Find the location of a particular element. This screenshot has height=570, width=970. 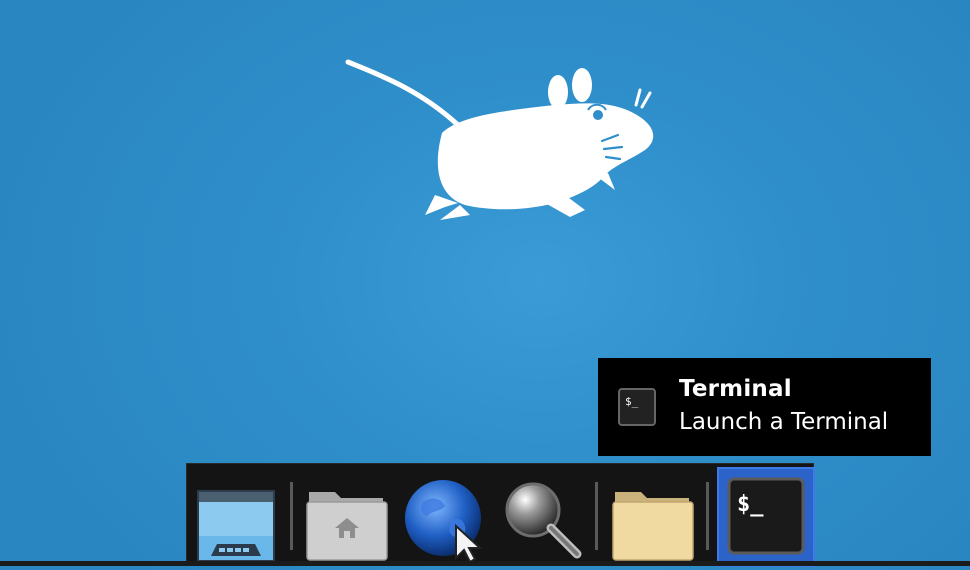

app-finder-button is located at coordinates (544, 521).